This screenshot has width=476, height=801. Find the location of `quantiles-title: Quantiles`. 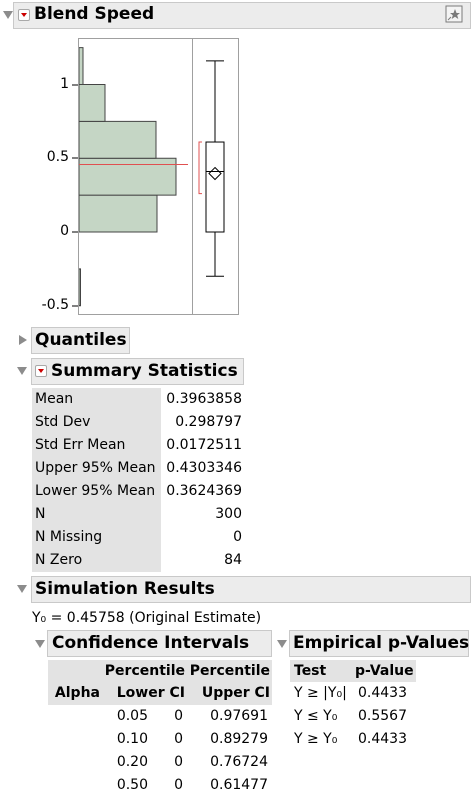

quantiles-title: Quantiles is located at coordinates (81, 340).